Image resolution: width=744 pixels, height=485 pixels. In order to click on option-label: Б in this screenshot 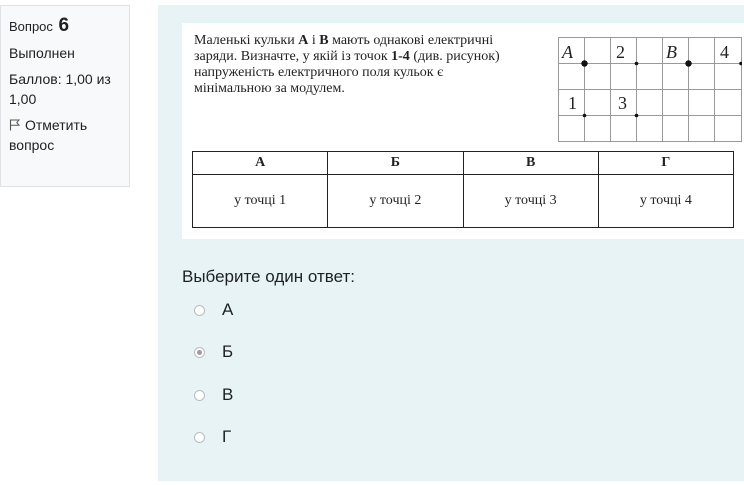, I will do `click(228, 351)`.